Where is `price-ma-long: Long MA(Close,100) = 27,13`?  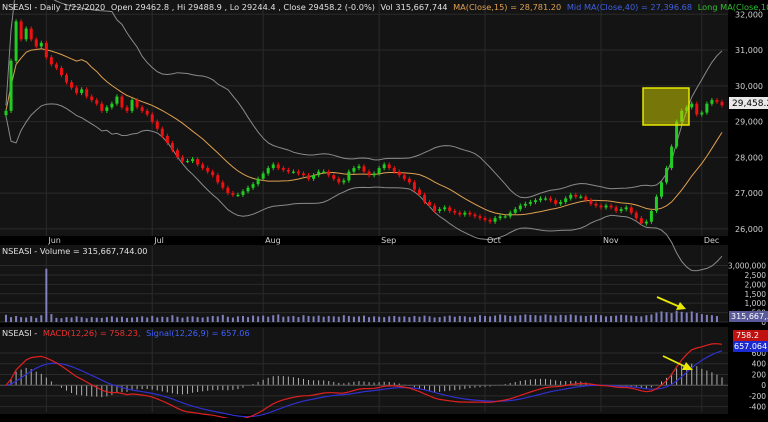 price-ma-long: Long MA(Close,100) = 27,13 is located at coordinates (733, 7).